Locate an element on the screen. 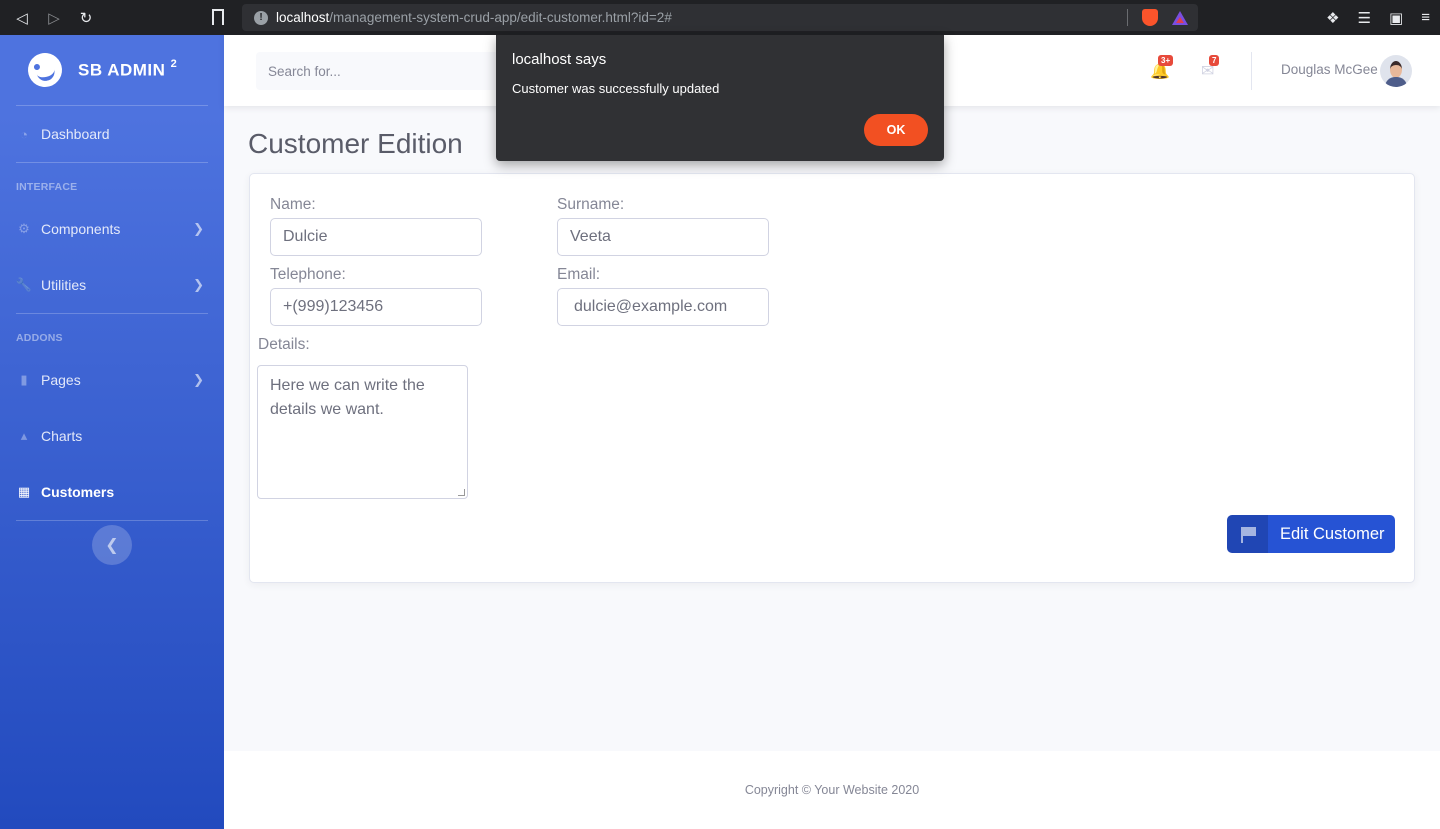  telephone-input: +(999)123456 is located at coordinates (376, 307).